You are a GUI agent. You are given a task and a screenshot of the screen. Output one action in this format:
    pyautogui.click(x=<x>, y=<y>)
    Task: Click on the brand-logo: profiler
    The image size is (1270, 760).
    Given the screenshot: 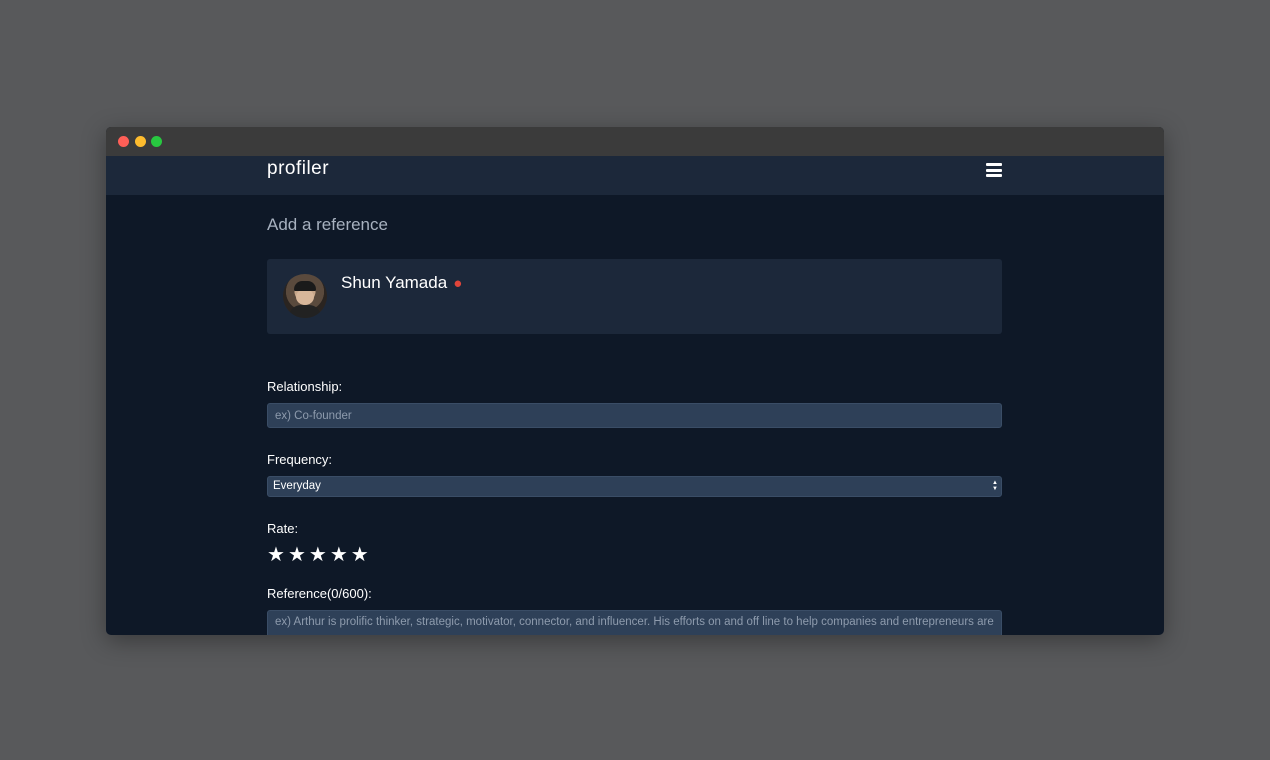 What is the action you would take?
    pyautogui.click(x=298, y=169)
    